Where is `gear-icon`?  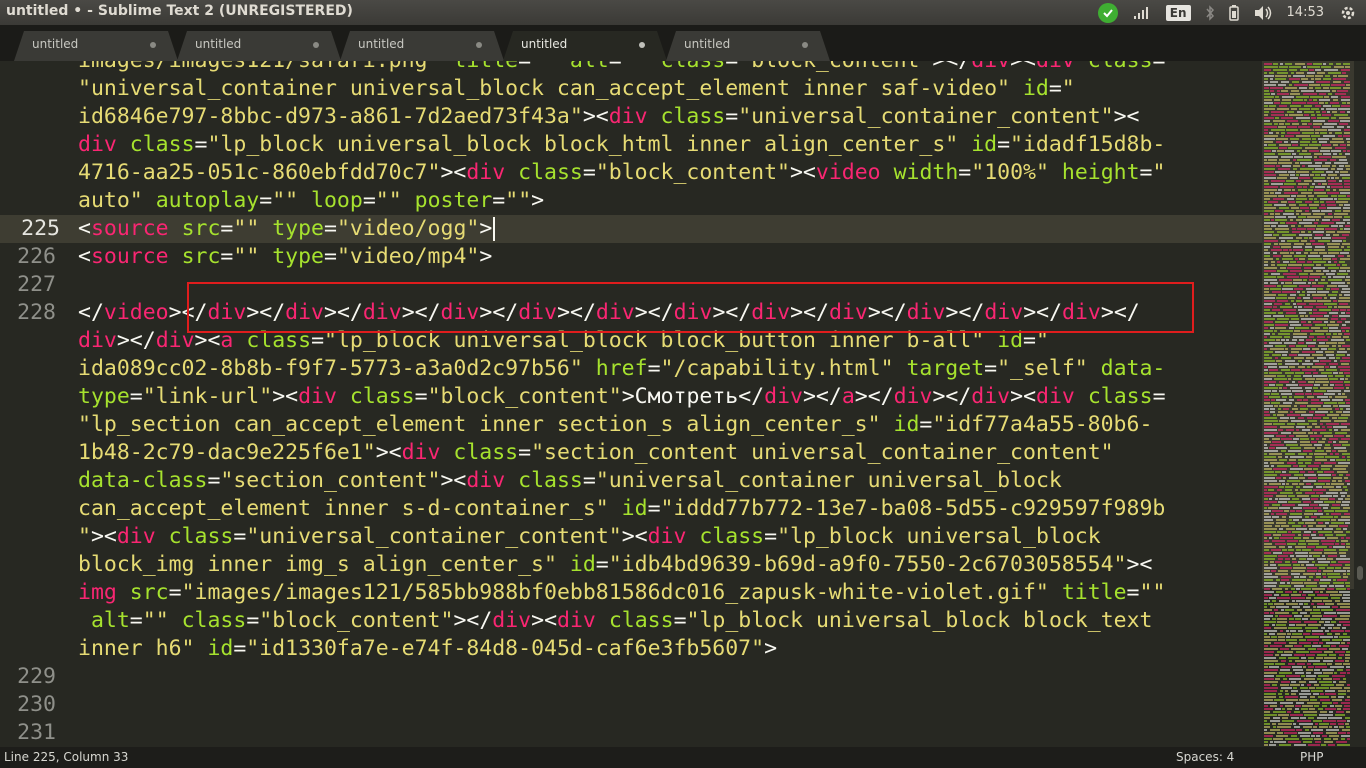 gear-icon is located at coordinates (1348, 12).